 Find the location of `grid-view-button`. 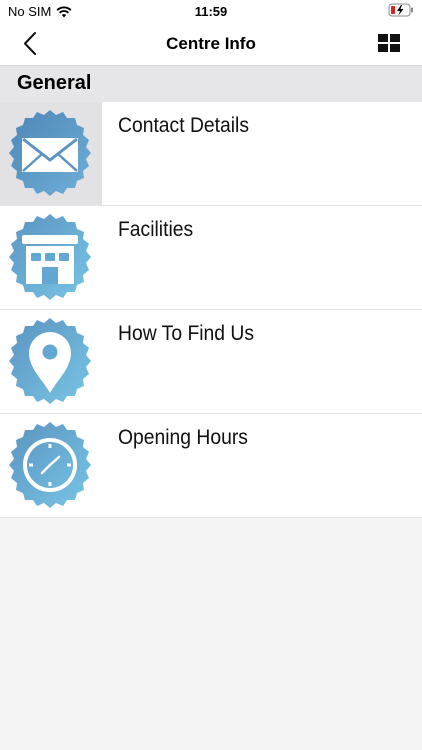

grid-view-button is located at coordinates (389, 43).